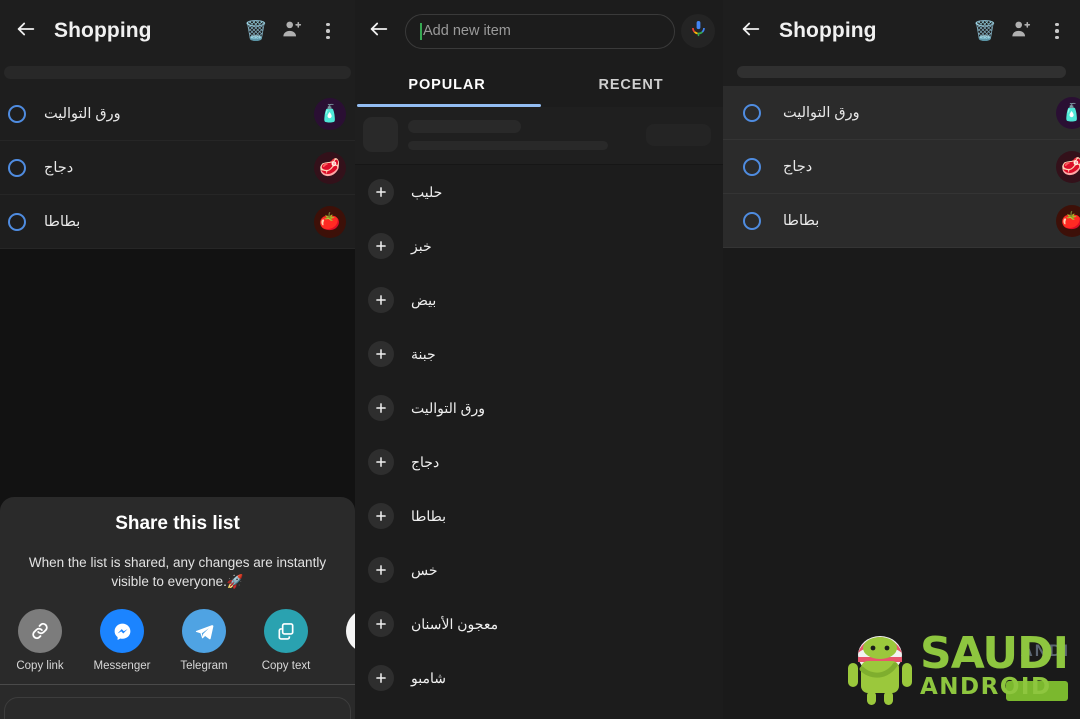 The image size is (1080, 719). I want to click on soap-bottle-icon: 🧴, so click(1068, 112).